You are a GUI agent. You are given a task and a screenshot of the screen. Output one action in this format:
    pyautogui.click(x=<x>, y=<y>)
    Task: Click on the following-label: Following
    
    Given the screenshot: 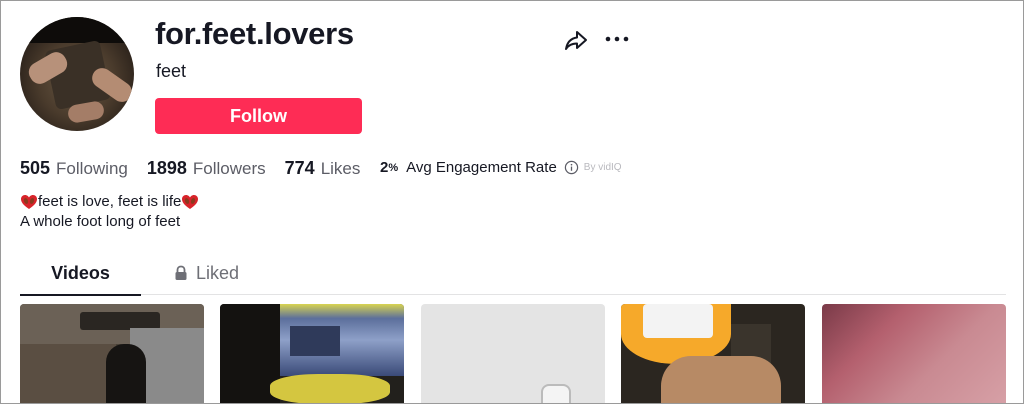 What is the action you would take?
    pyautogui.click(x=92, y=168)
    